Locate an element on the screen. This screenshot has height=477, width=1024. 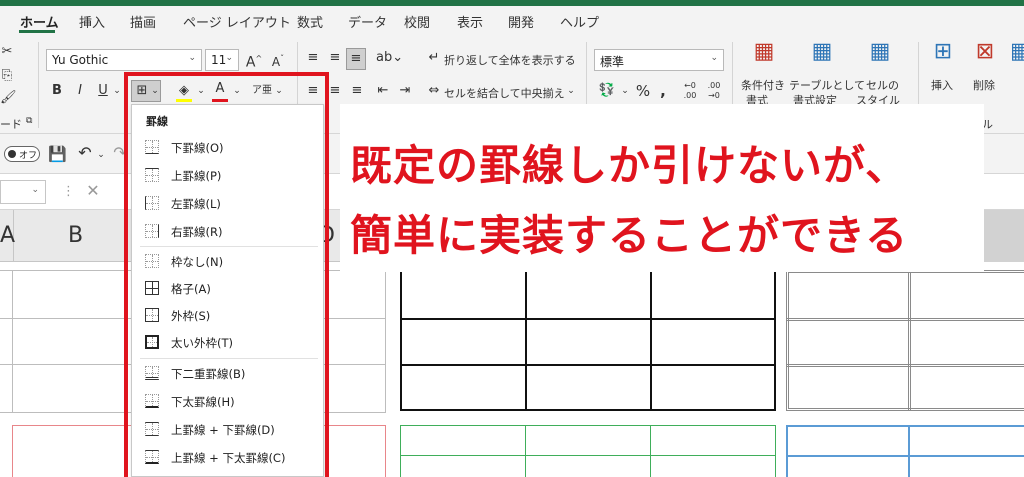
merge-center-button: セルを結合して中央揃え is located at coordinates (504, 93).